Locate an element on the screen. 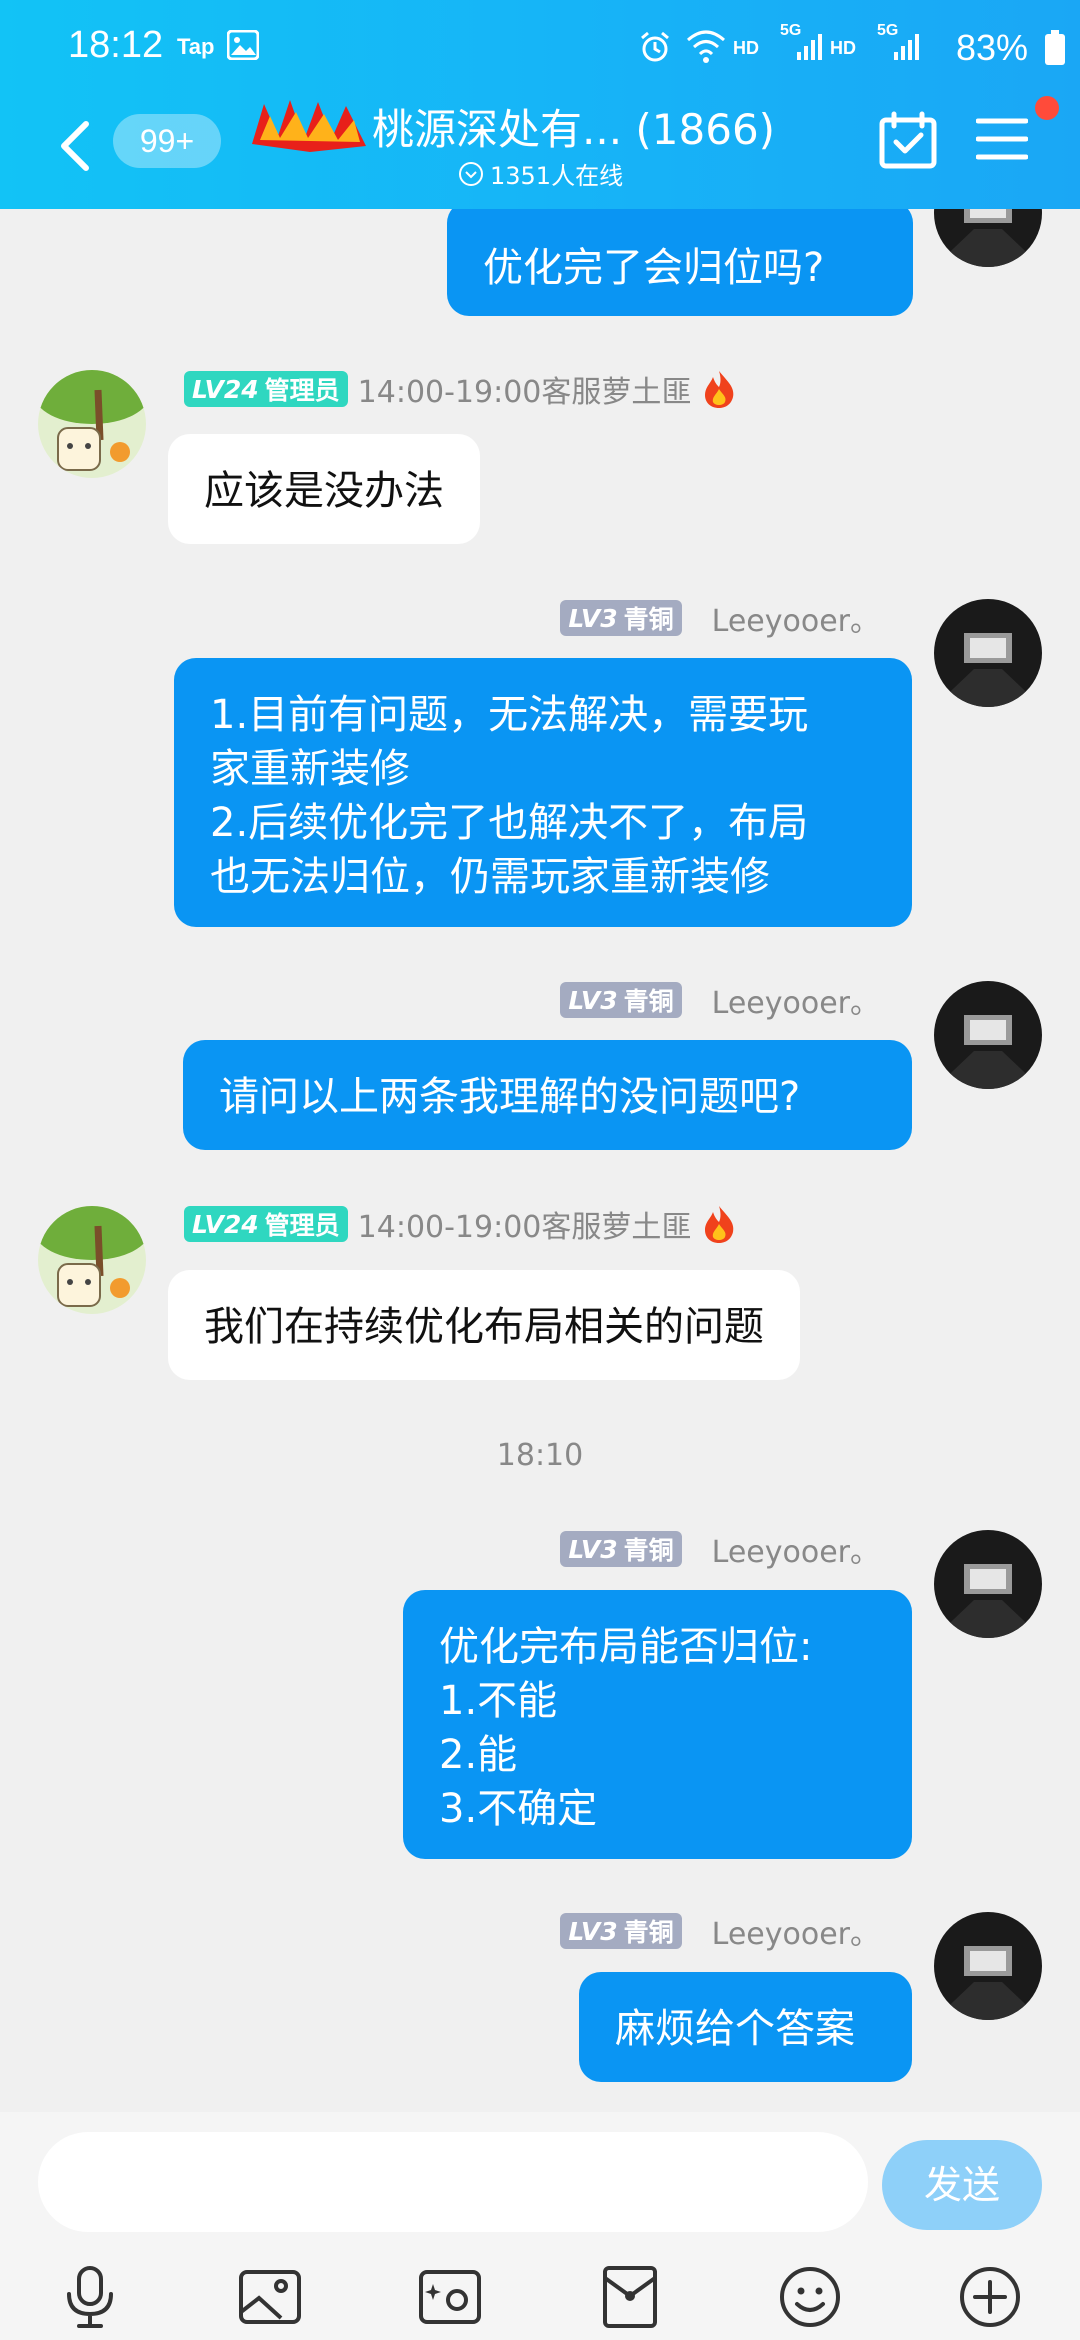 The image size is (1080, 2340). taptap-notification-icon: Tap is located at coordinates (196, 46).